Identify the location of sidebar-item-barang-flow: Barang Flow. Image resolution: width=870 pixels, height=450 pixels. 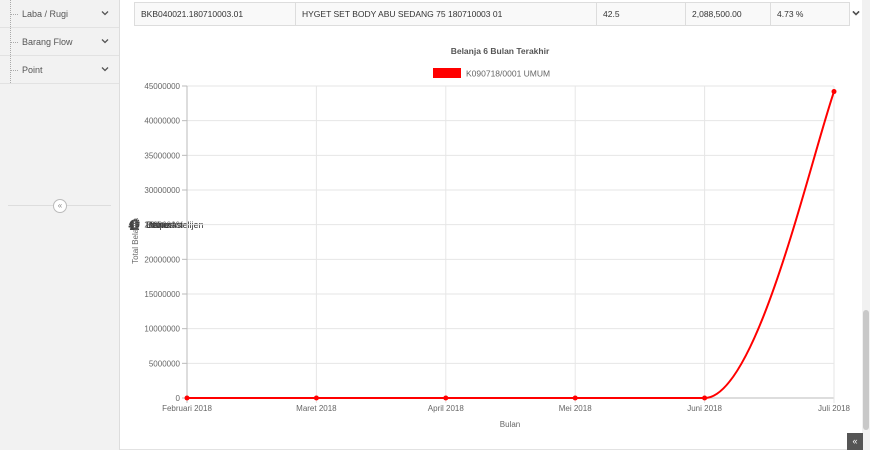
(59, 42).